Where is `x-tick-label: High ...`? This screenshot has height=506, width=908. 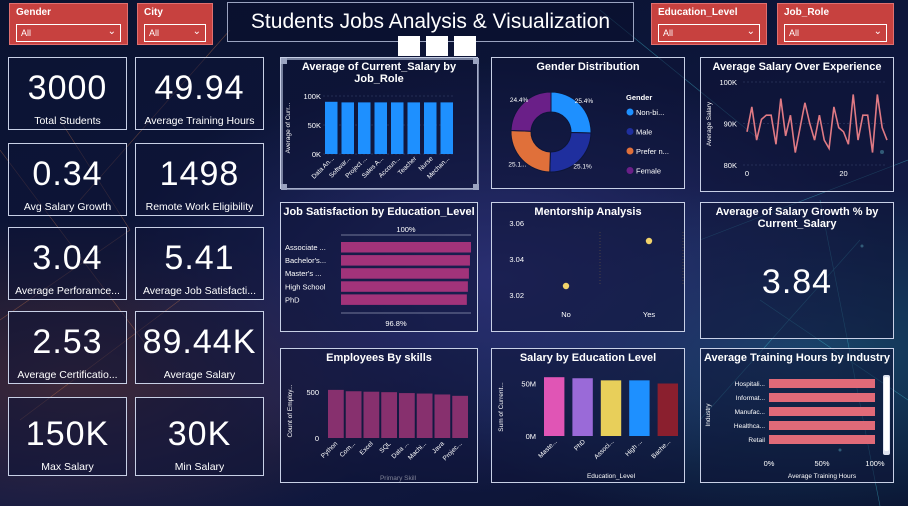
x-tick-label: High ... is located at coordinates (634, 448).